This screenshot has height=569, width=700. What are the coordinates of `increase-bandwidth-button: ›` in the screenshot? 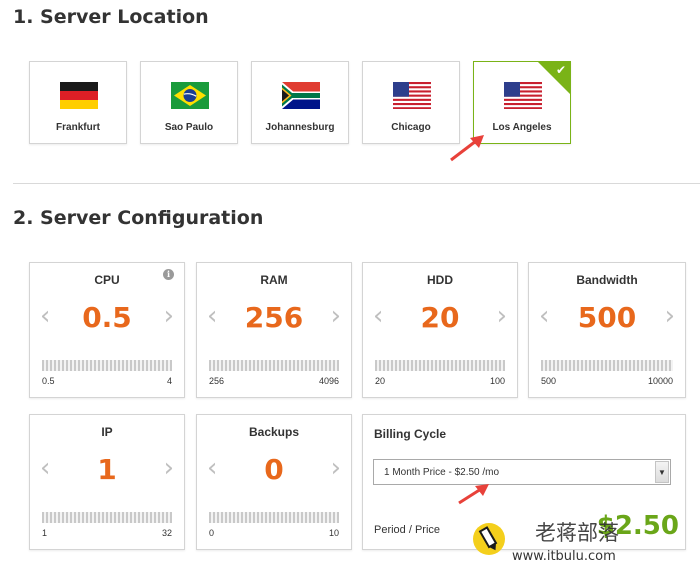 It's located at (670, 316).